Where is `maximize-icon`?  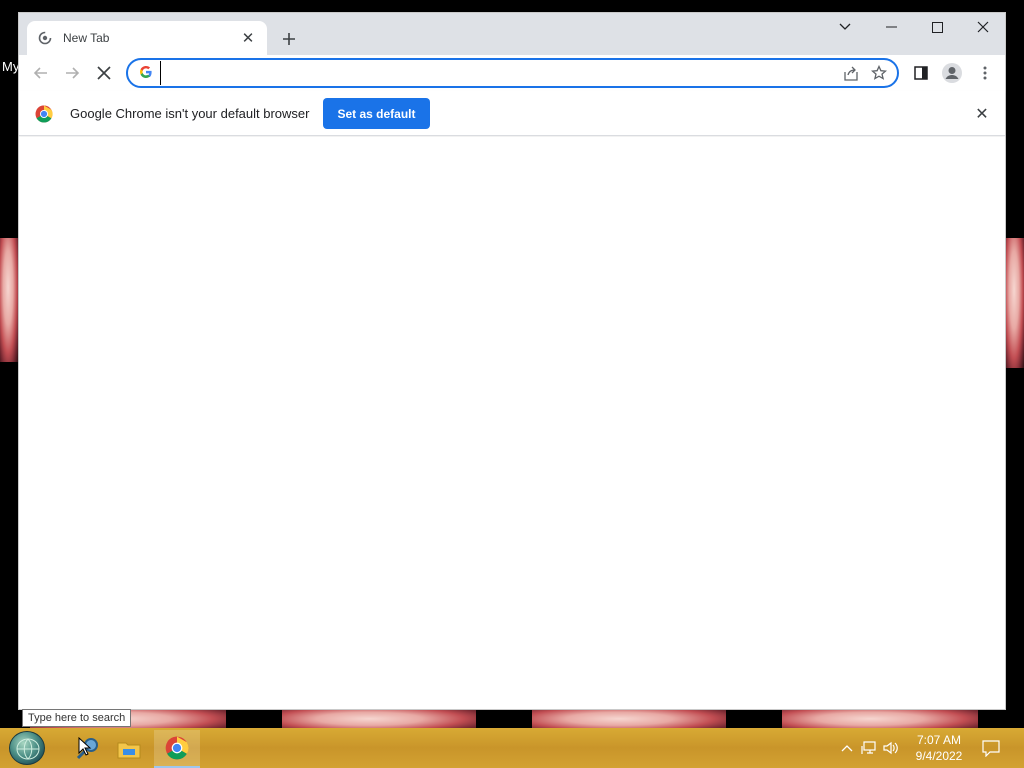
maximize-icon is located at coordinates (937, 27).